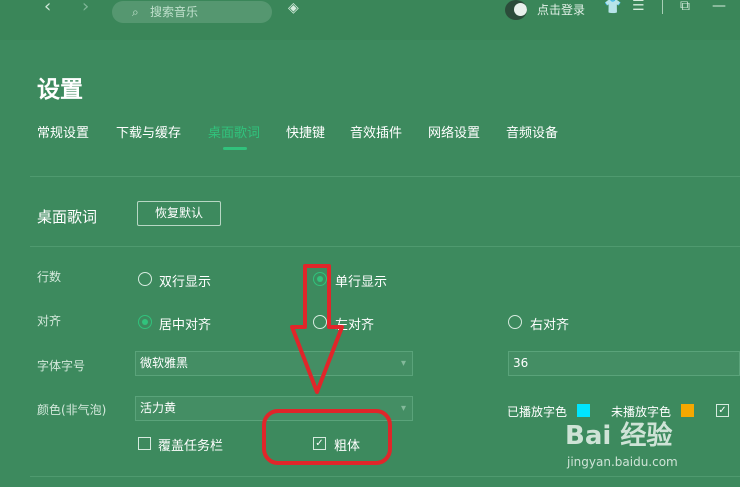  Describe the element at coordinates (622, 462) in the screenshot. I see `watermark-url: jingyan.baidu.com` at that location.